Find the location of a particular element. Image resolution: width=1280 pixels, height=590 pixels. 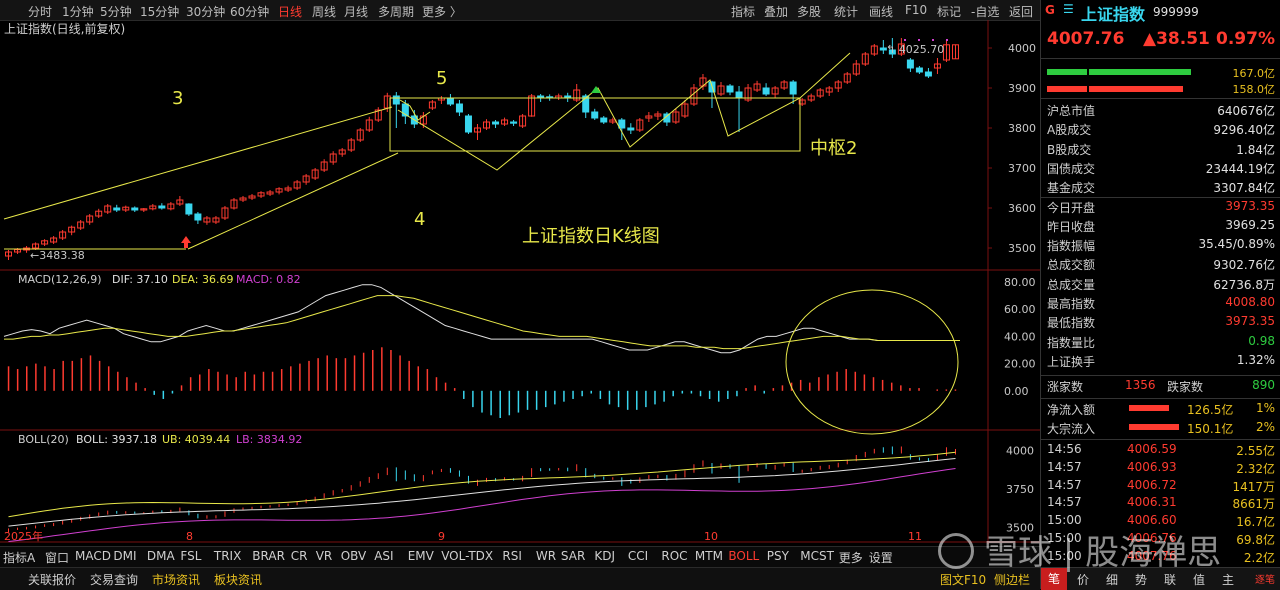

security-name: 上证指数 is located at coordinates (1113, 14).